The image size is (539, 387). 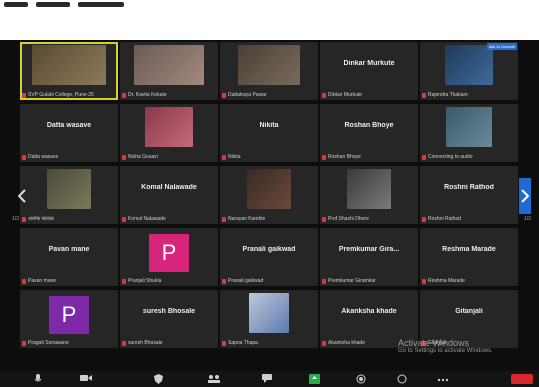 What do you see at coordinates (448, 95) in the screenshot?
I see `participant-name-text: Rajendra Thakare` at bounding box center [448, 95].